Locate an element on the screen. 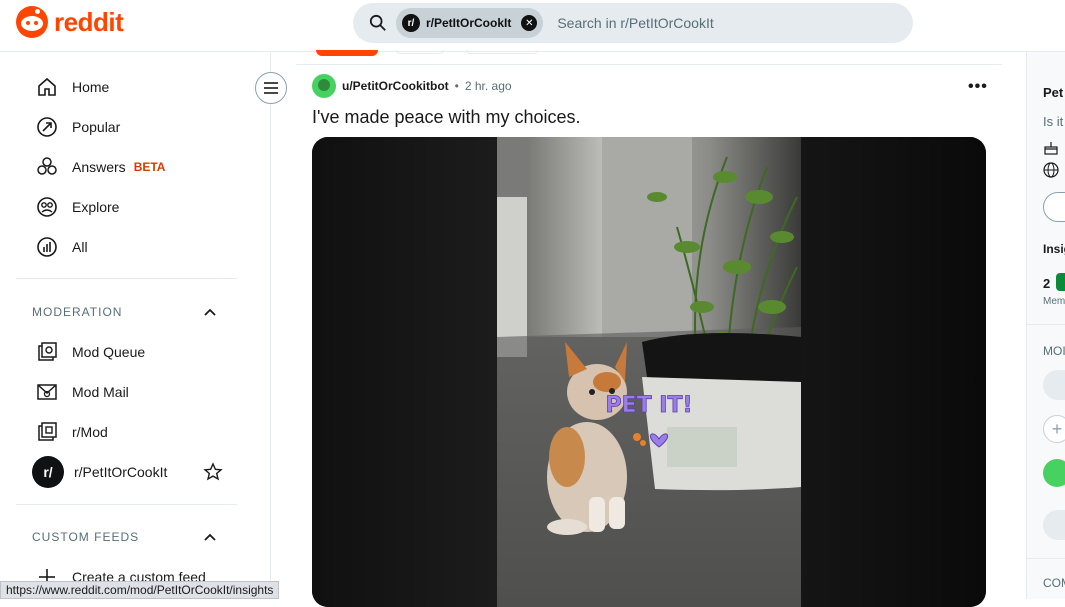 The height and width of the screenshot is (607, 1065). search-scope-chip: r/ r/PetItOrCookIt ✕ is located at coordinates (470, 23).